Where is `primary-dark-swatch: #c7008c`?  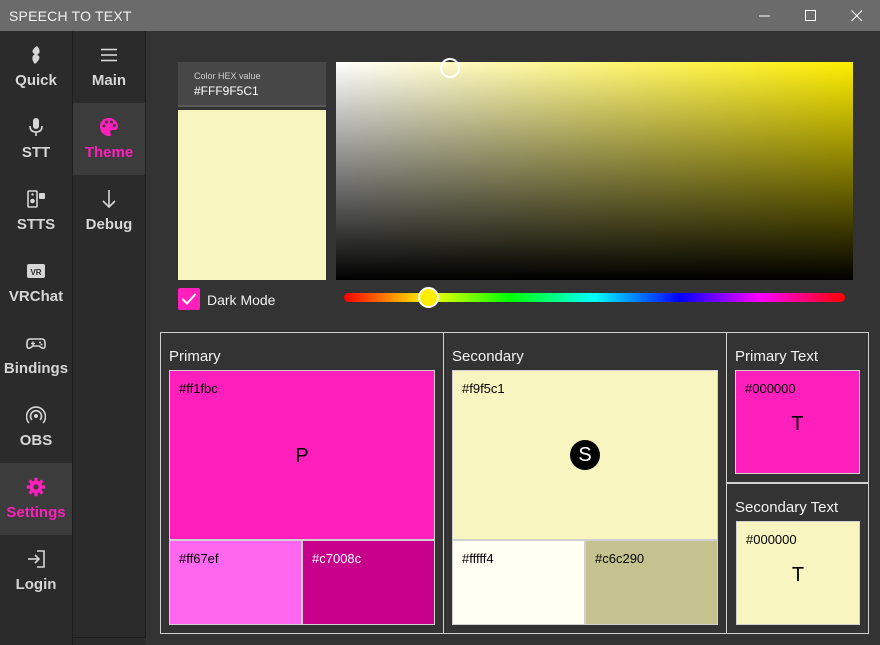
primary-dark-swatch: #c7008c is located at coordinates (368, 582).